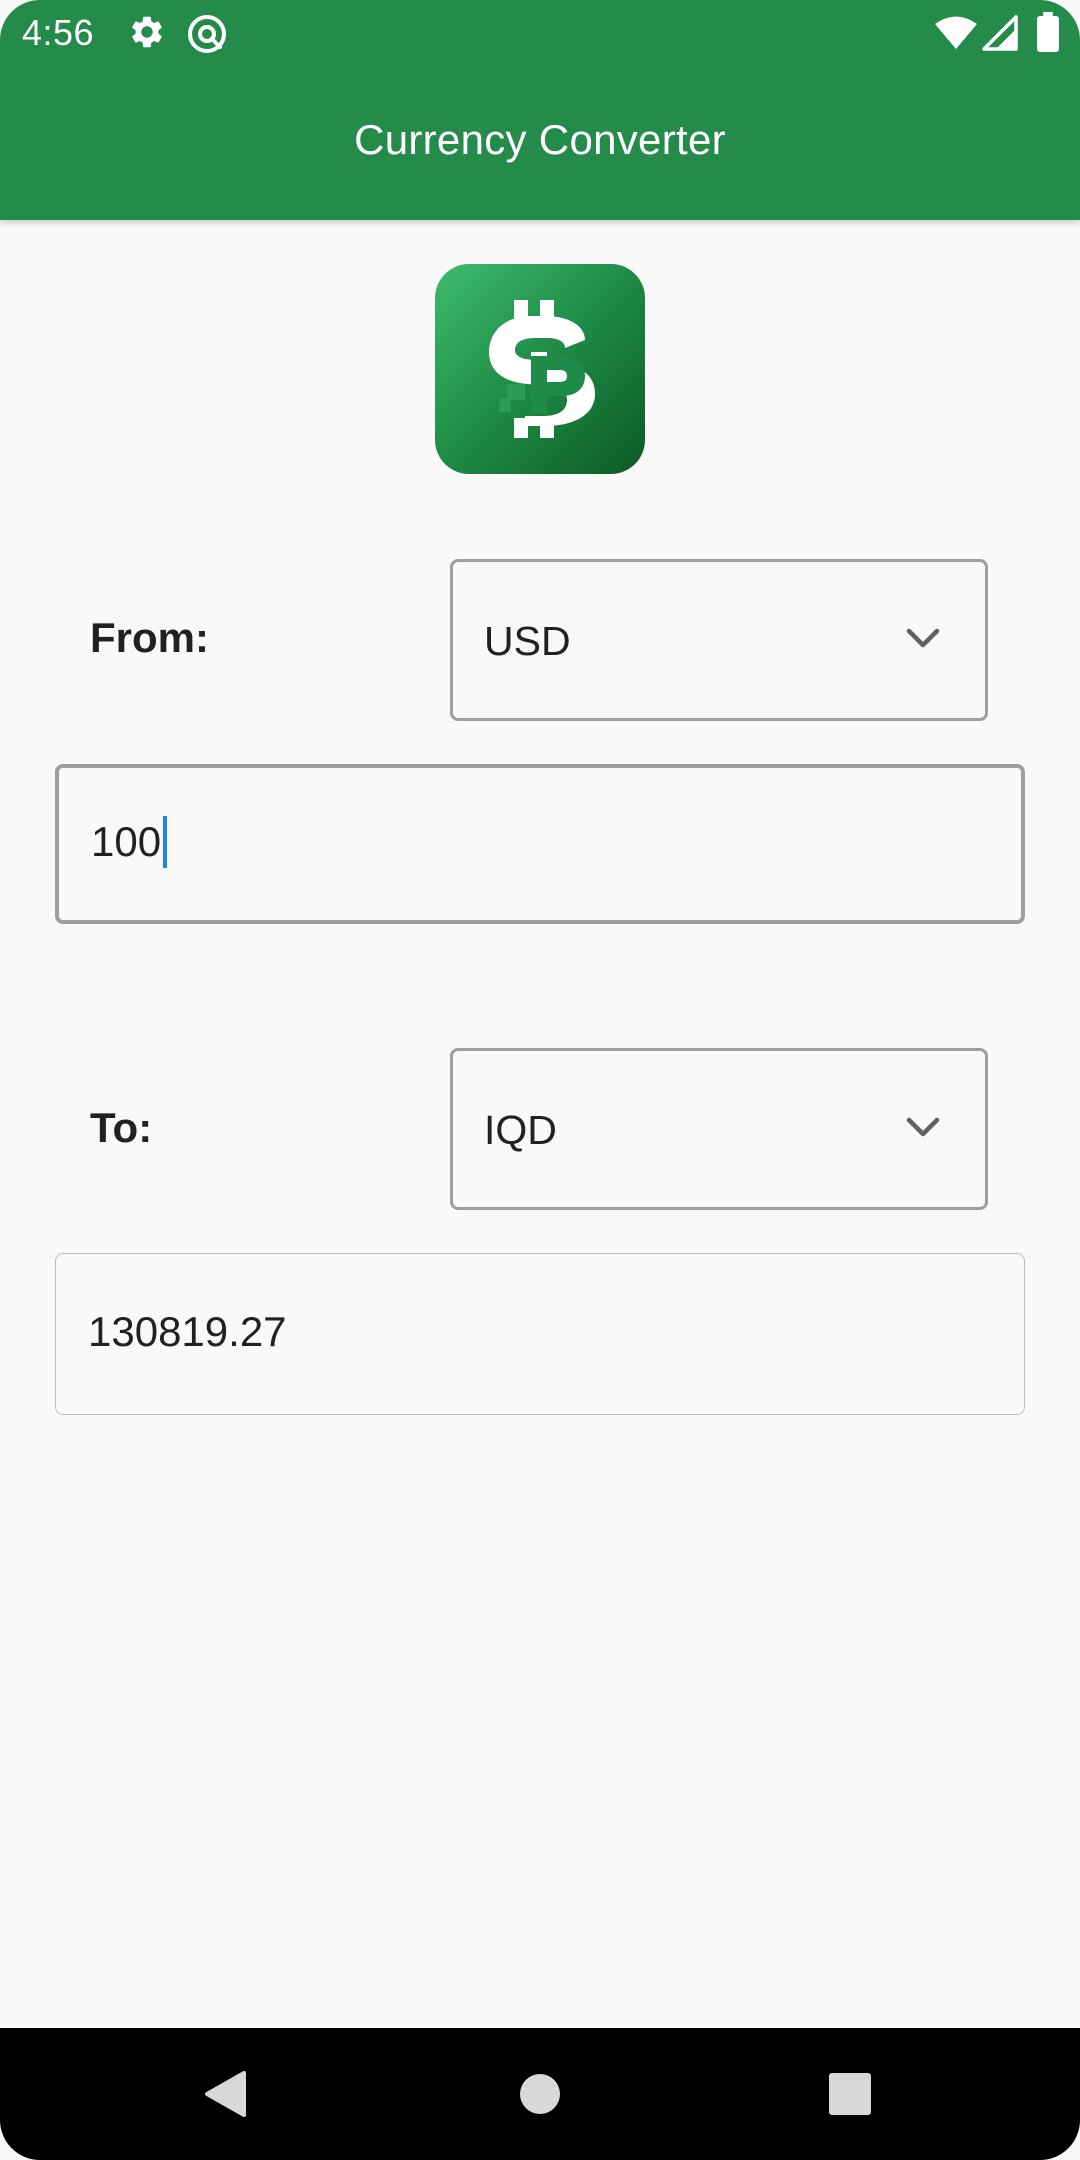 The height and width of the screenshot is (2160, 1080). Describe the element at coordinates (126, 841) in the screenshot. I see `amount-input-text: 100` at that location.